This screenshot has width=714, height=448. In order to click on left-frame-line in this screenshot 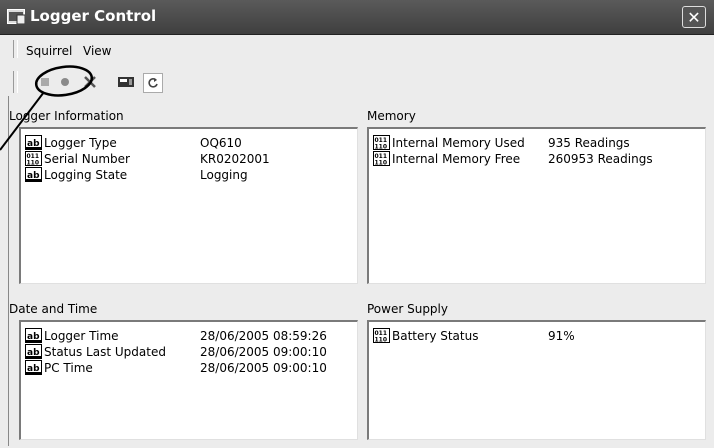, I will do `click(8, 271)`.